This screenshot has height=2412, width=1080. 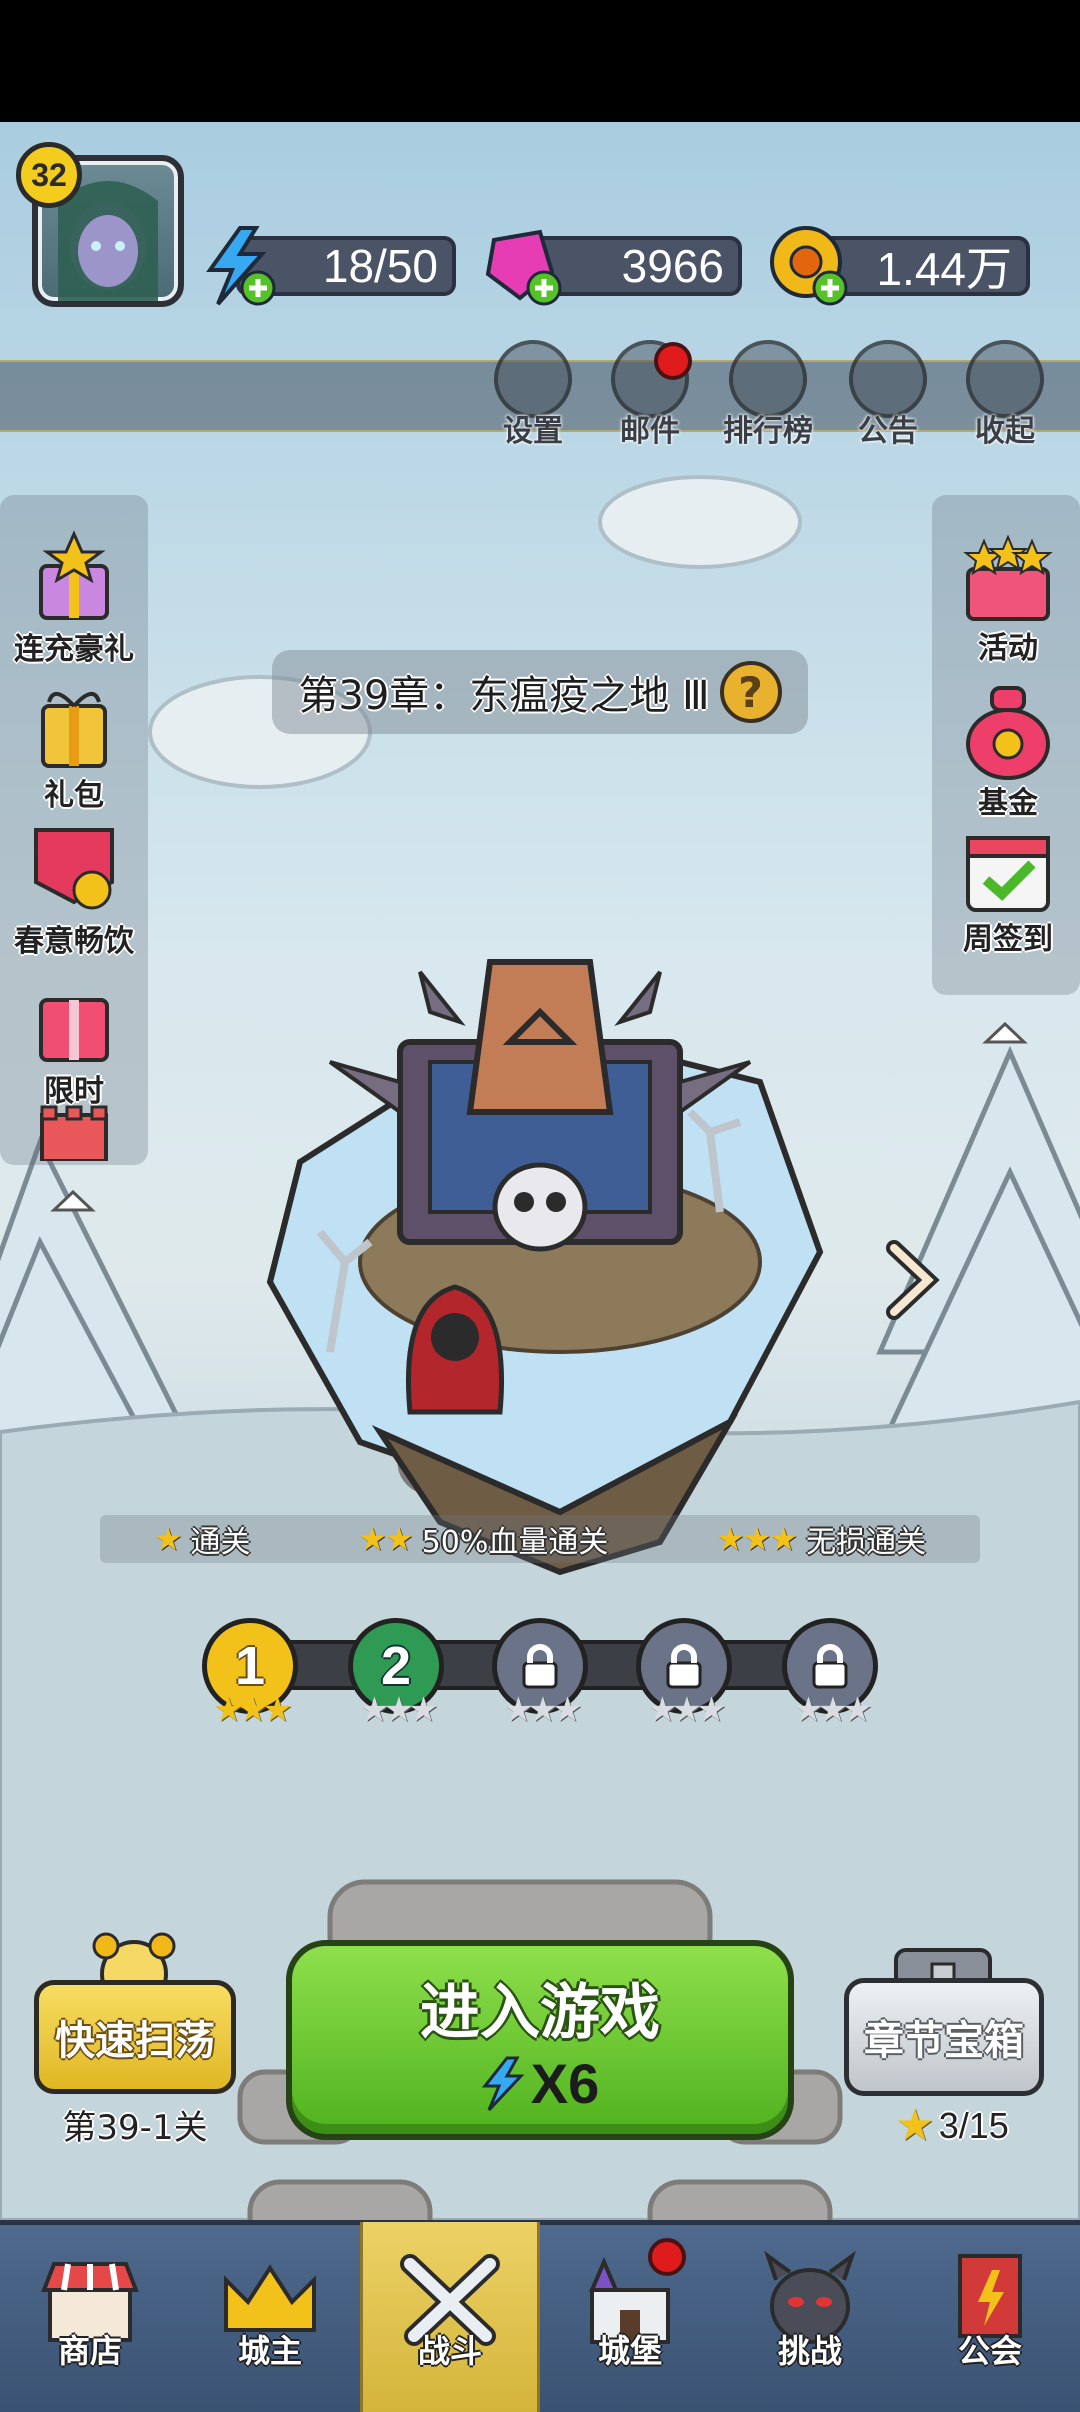 I want to click on condition-clear: ★ 通关, so click(x=202, y=1539).